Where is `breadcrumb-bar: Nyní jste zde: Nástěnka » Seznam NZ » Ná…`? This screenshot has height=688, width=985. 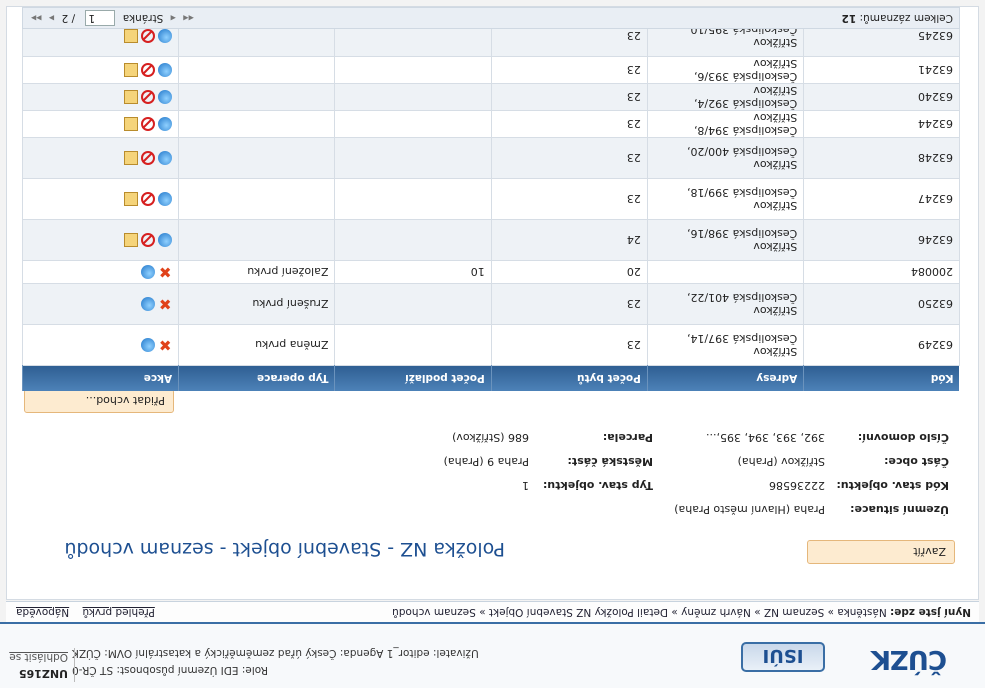
breadcrumb-bar: Nyní jste zde: Nástěnka » Seznam NZ » Ná… is located at coordinates (492, 611).